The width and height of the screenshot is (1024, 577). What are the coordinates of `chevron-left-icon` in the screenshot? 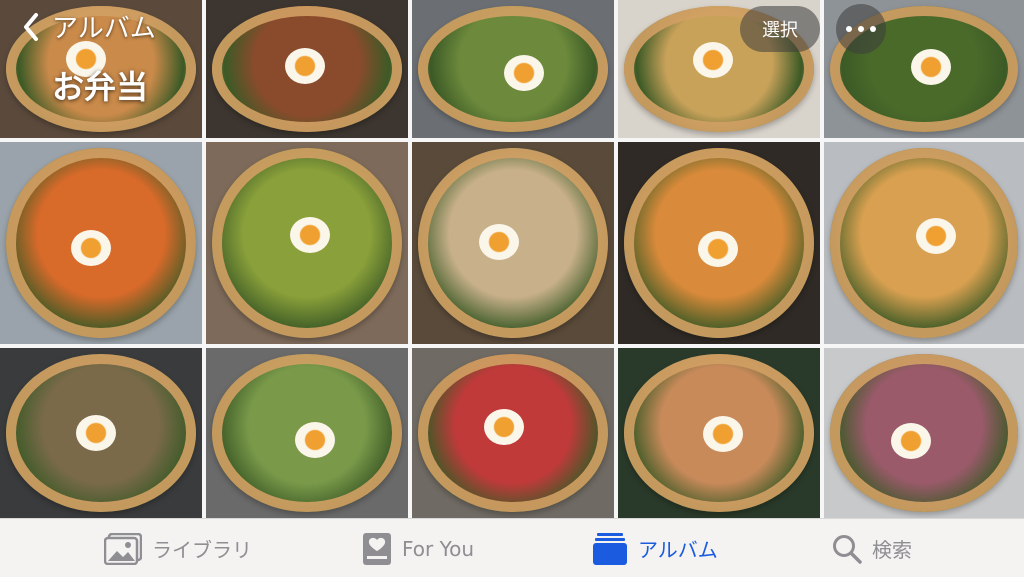 It's located at (31, 26).